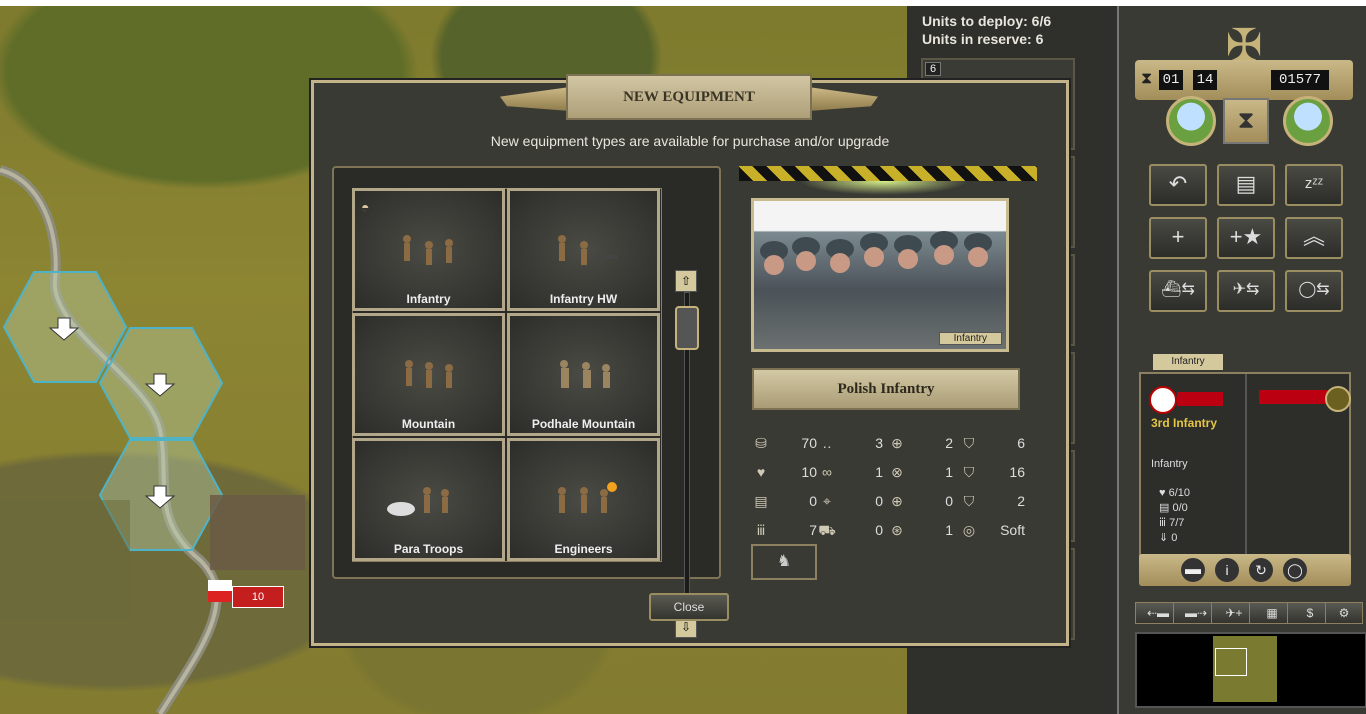 This screenshot has height=714, width=1366. I want to click on weather-globe-icon, so click(1191, 121).